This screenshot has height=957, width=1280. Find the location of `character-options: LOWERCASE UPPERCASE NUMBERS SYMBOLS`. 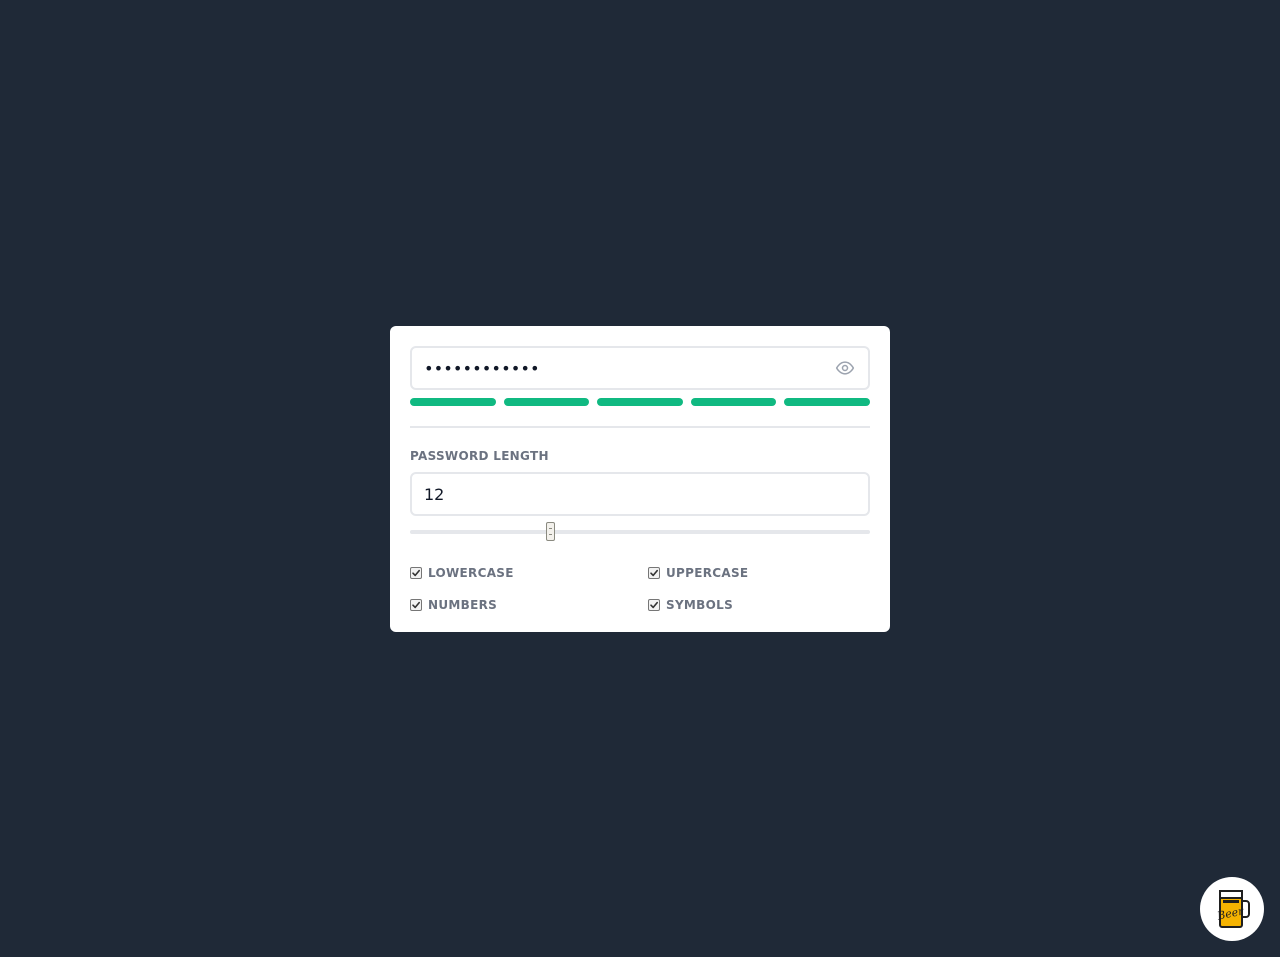

character-options: LOWERCASE UPPERCASE NUMBERS SYMBOLS is located at coordinates (640, 589).